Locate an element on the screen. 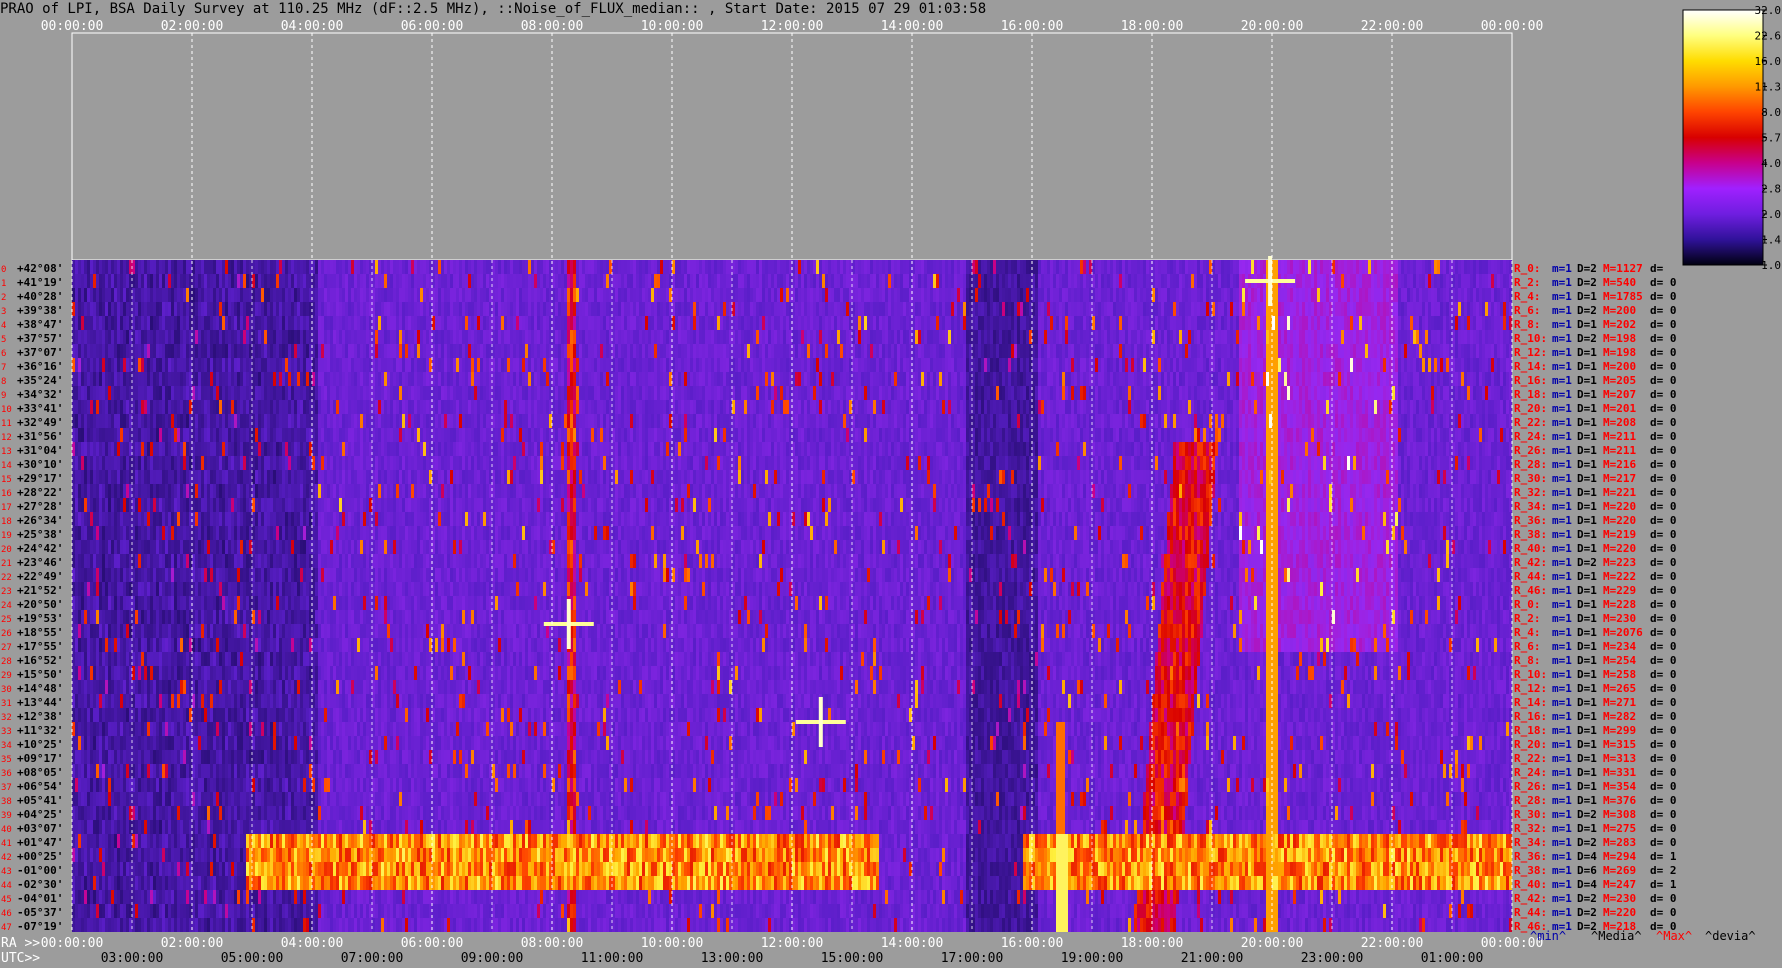 This screenshot has height=968, width=1782. stat-max: M=234 is located at coordinates (1619, 646).